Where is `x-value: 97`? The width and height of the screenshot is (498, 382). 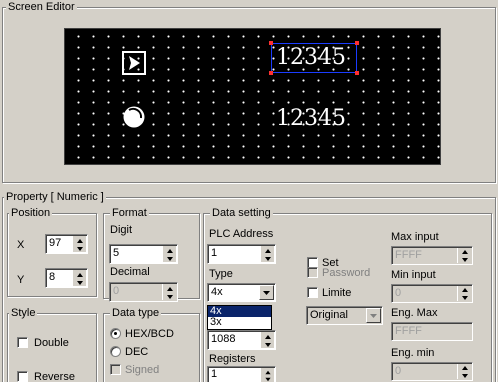 x-value: 97 is located at coordinates (55, 243).